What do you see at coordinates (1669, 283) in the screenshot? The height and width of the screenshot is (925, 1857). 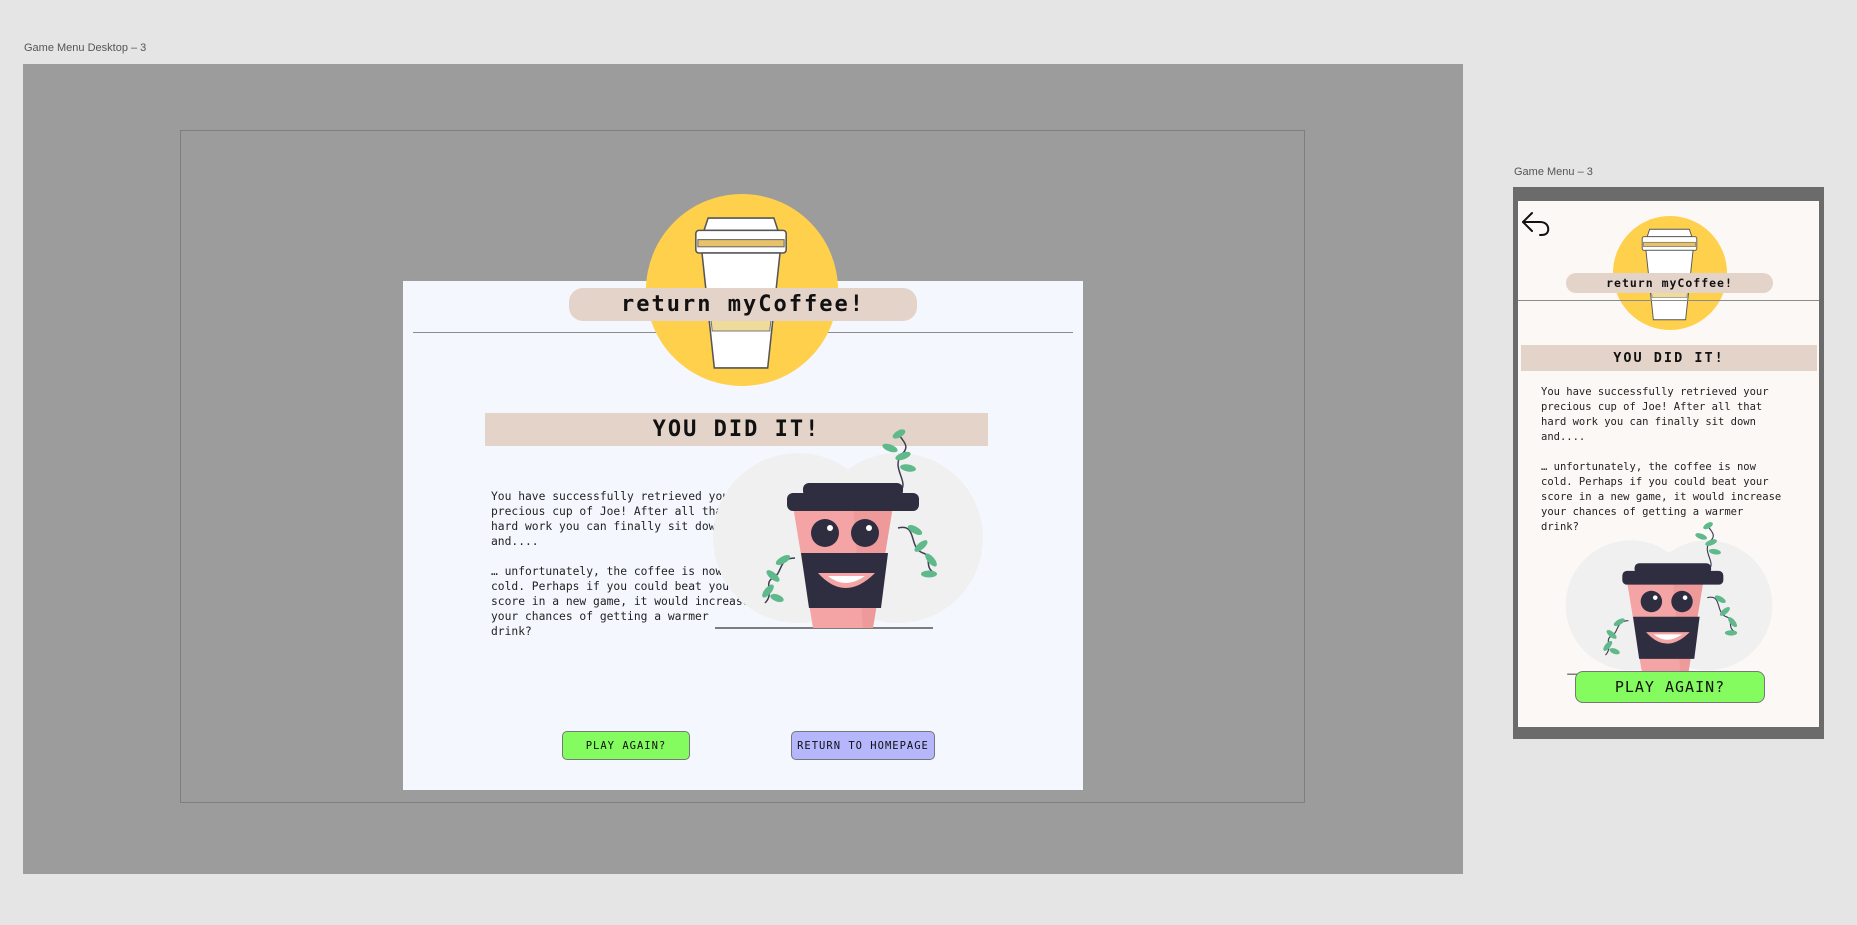 I see `mobile-app-title: return myCoffee!` at bounding box center [1669, 283].